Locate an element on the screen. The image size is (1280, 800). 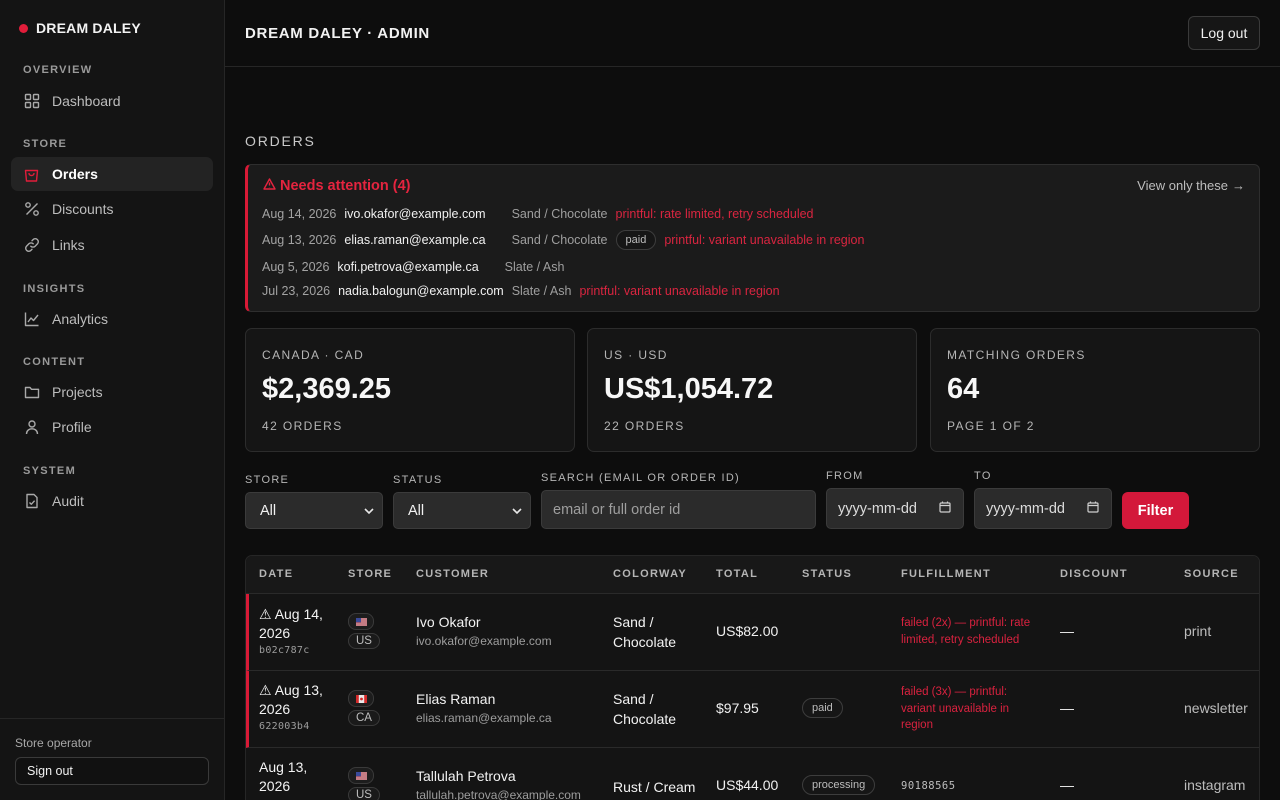
customer-email: tallulah.petrova@example.com is located at coordinates (498, 794).